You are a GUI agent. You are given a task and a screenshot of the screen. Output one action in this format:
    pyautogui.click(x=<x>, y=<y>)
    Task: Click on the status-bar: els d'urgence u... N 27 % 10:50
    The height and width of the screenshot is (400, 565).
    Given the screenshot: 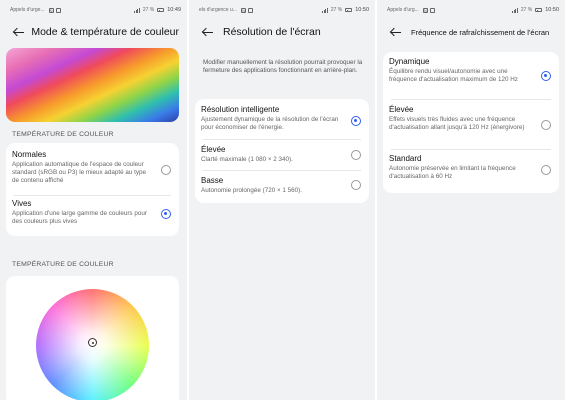 What is the action you would take?
    pyautogui.click(x=284, y=10)
    